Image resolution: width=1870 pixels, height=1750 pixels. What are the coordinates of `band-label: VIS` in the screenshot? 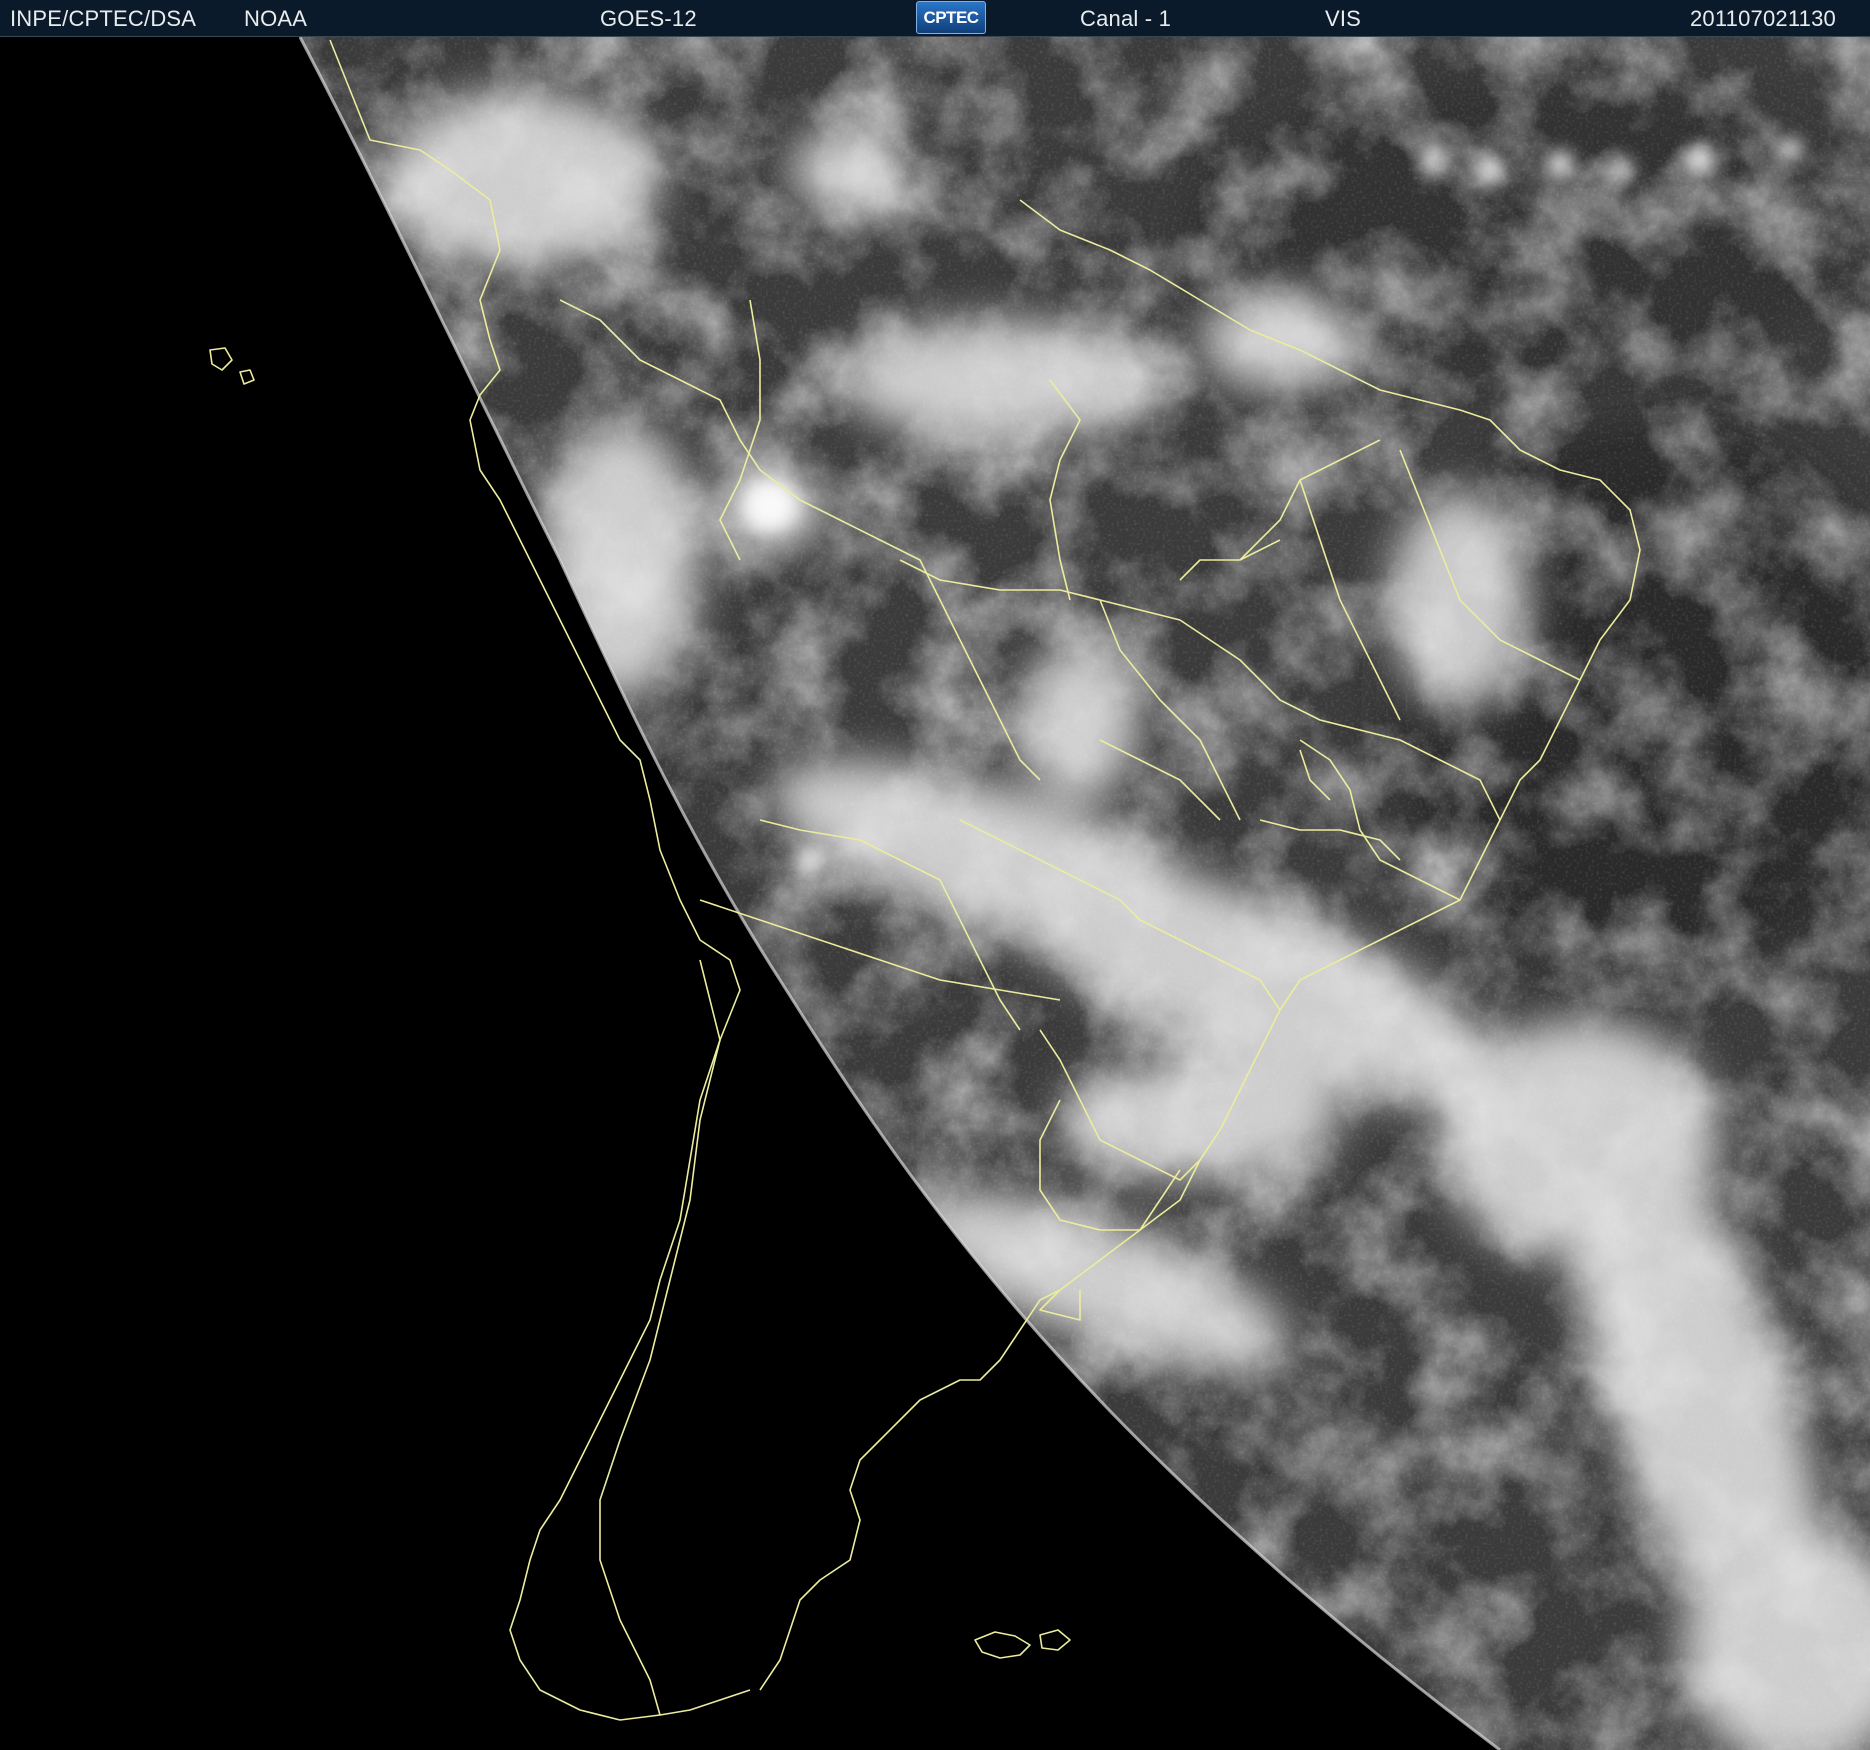 It's located at (1343, 18).